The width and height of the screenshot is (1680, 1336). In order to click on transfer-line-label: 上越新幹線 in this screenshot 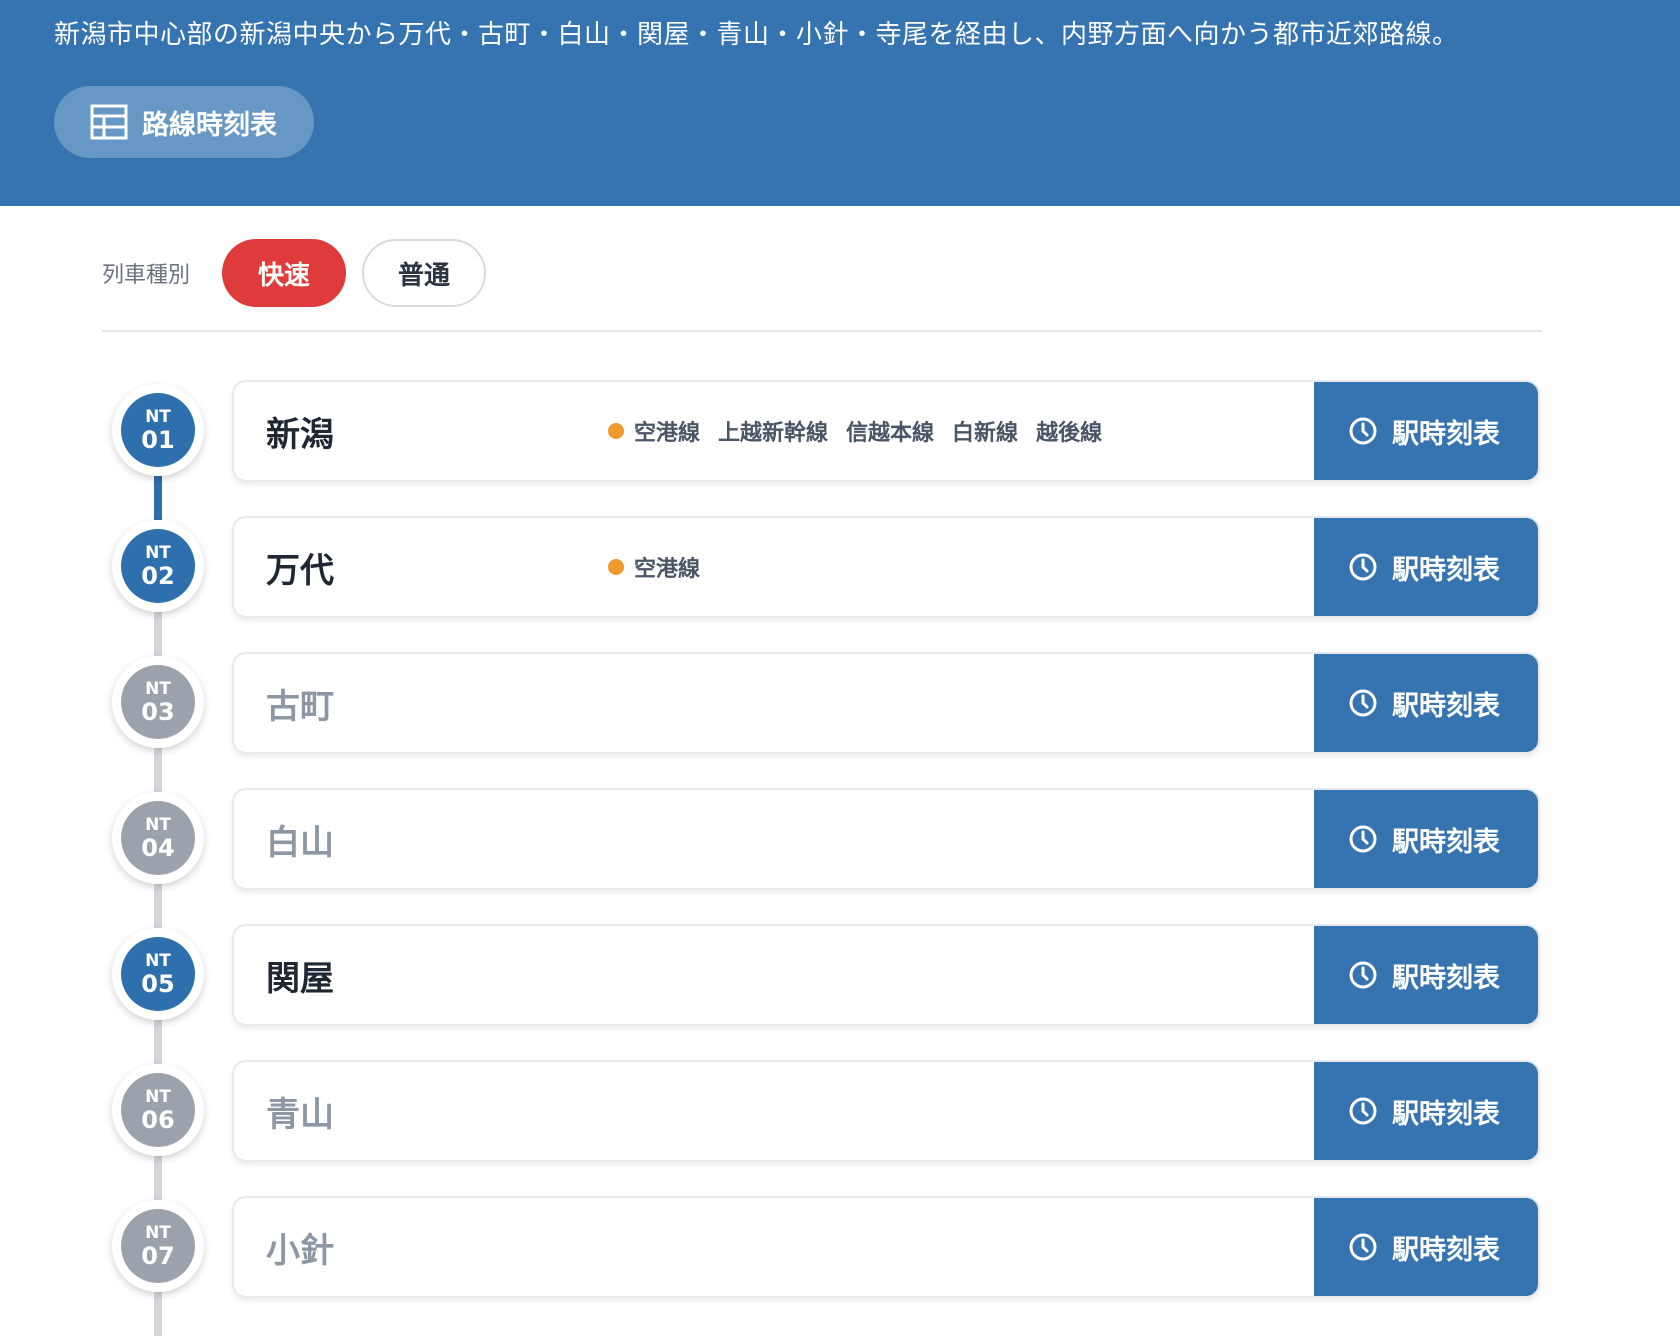, I will do `click(773, 433)`.